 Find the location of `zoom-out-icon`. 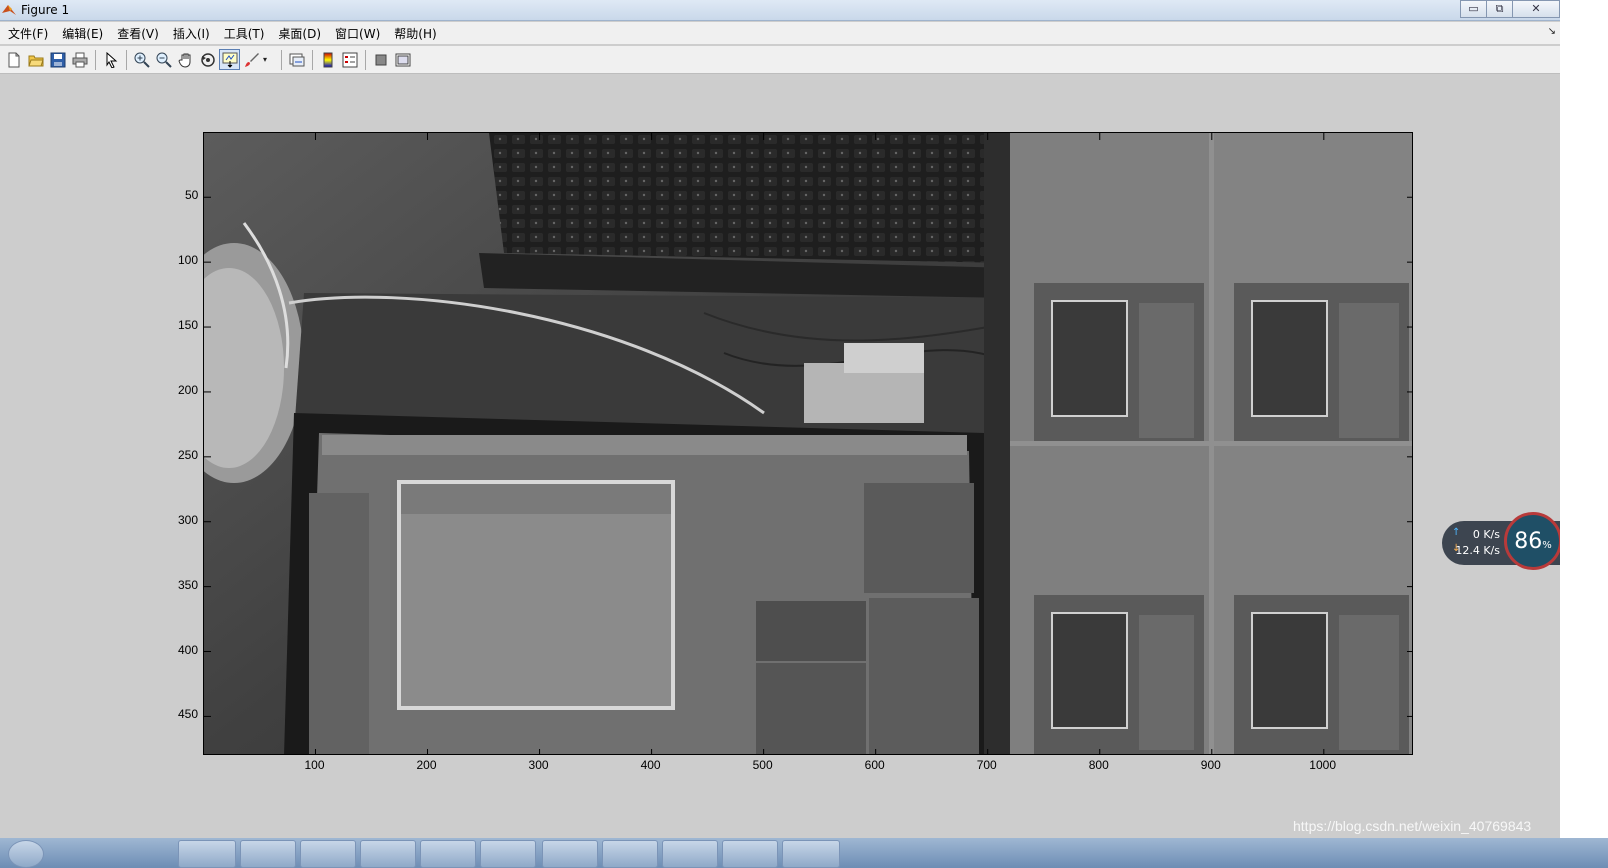

zoom-out-icon is located at coordinates (164, 60).